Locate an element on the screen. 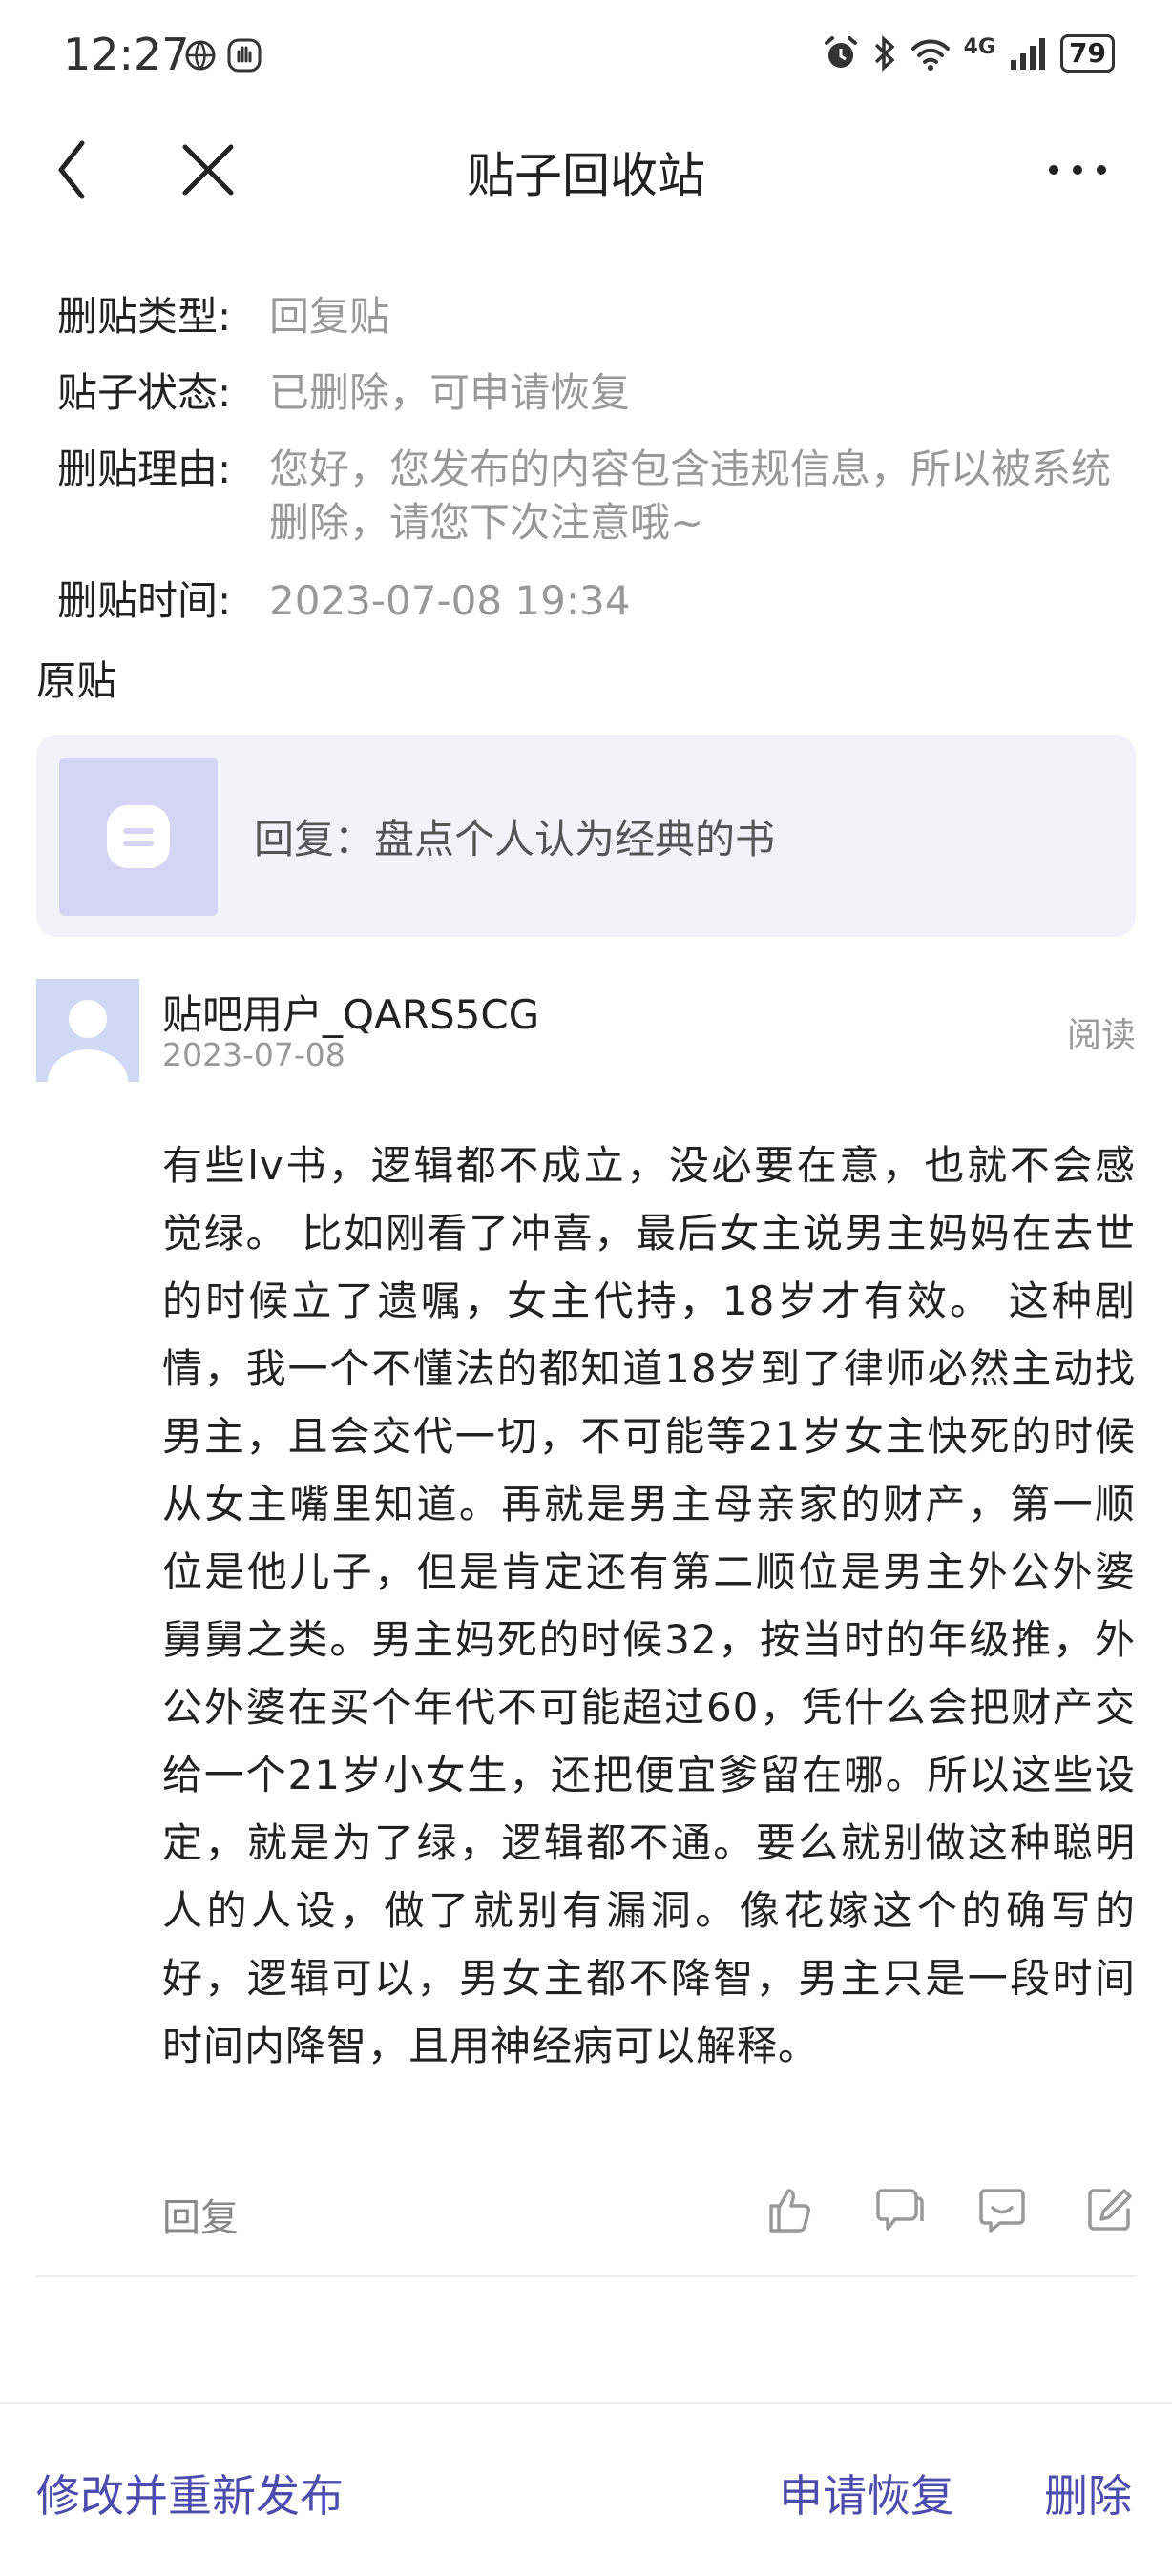 The image size is (1172, 2576). post-status-value: 已删除，可申请恢复 is located at coordinates (450, 392).